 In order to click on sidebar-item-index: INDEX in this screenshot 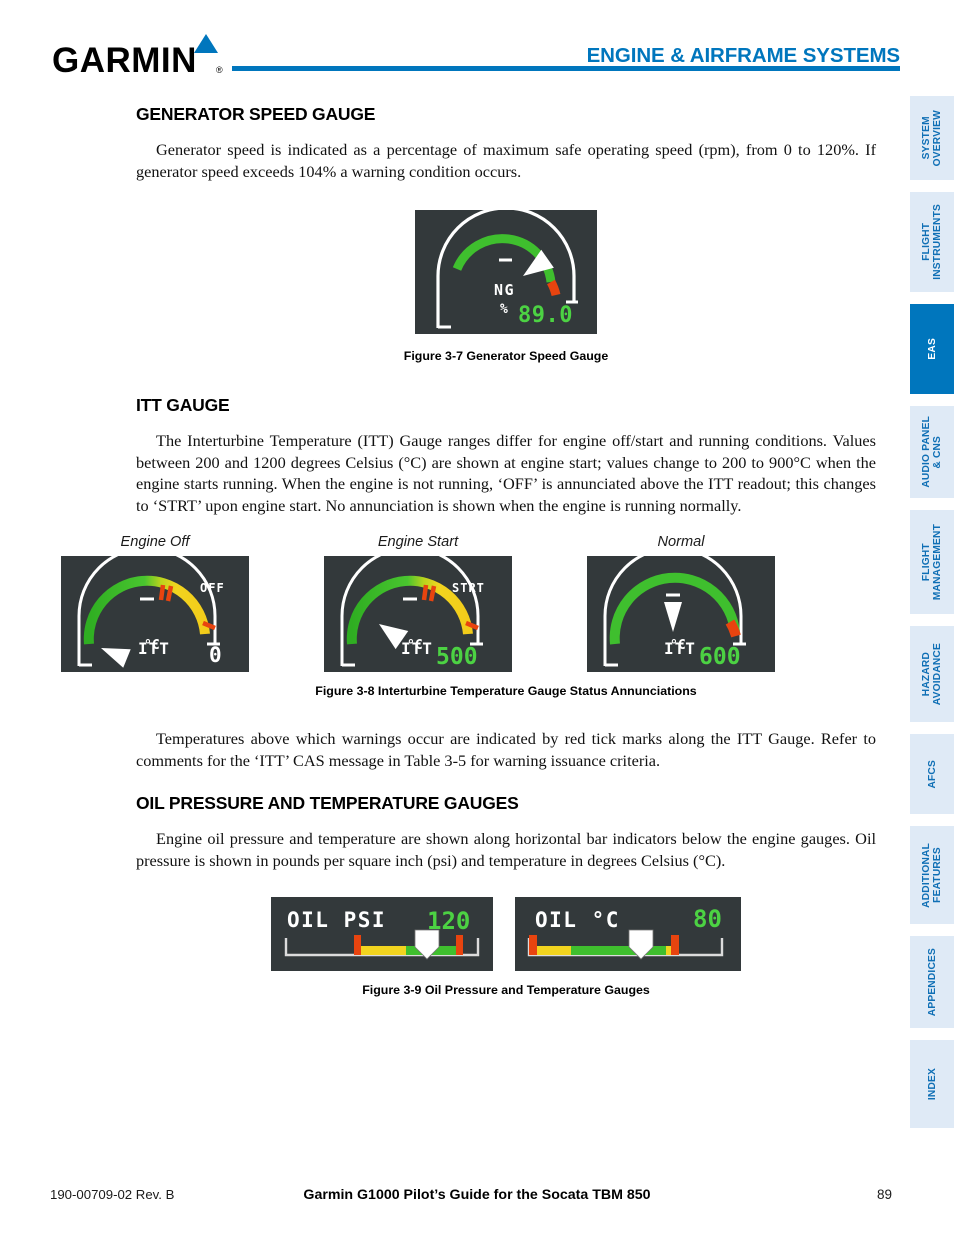, I will do `click(932, 1084)`.